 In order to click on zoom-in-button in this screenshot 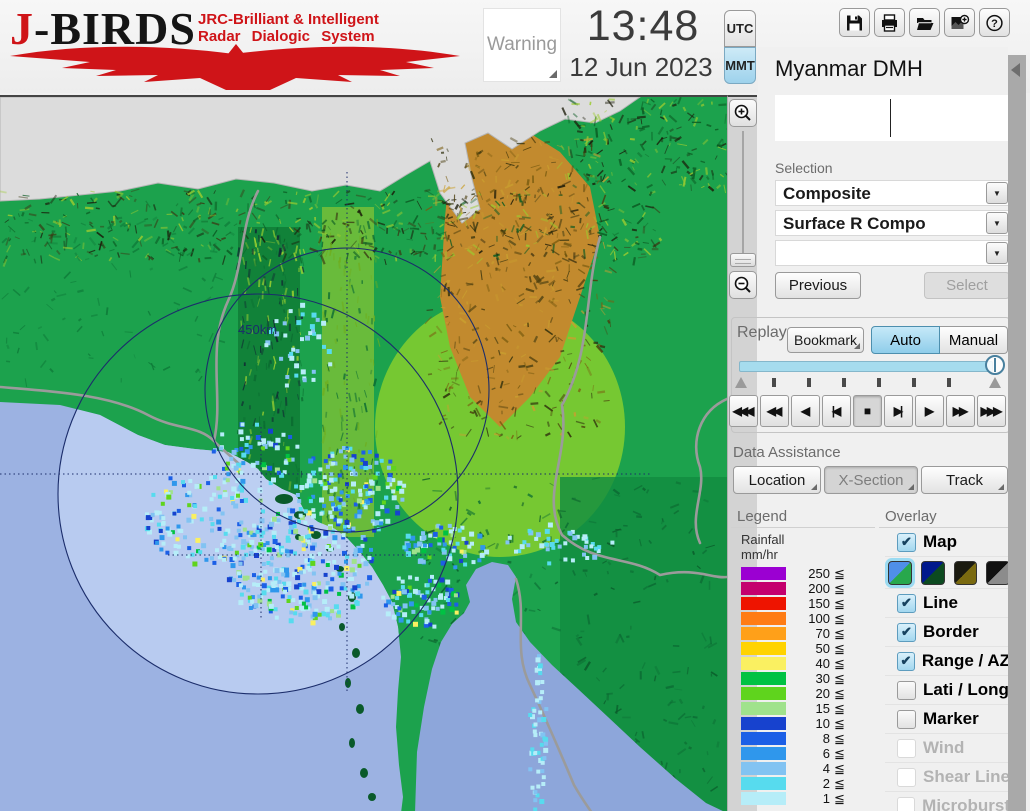, I will do `click(743, 113)`.